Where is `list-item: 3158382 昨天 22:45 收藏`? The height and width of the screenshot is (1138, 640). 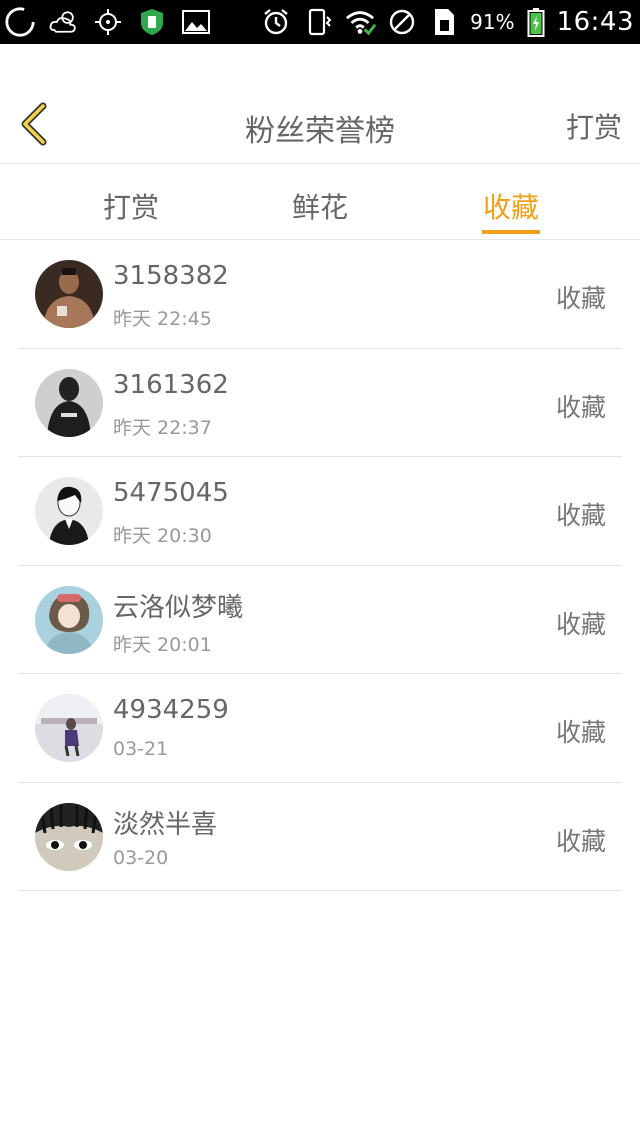
list-item: 3158382 昨天 22:45 收藏 is located at coordinates (320, 294).